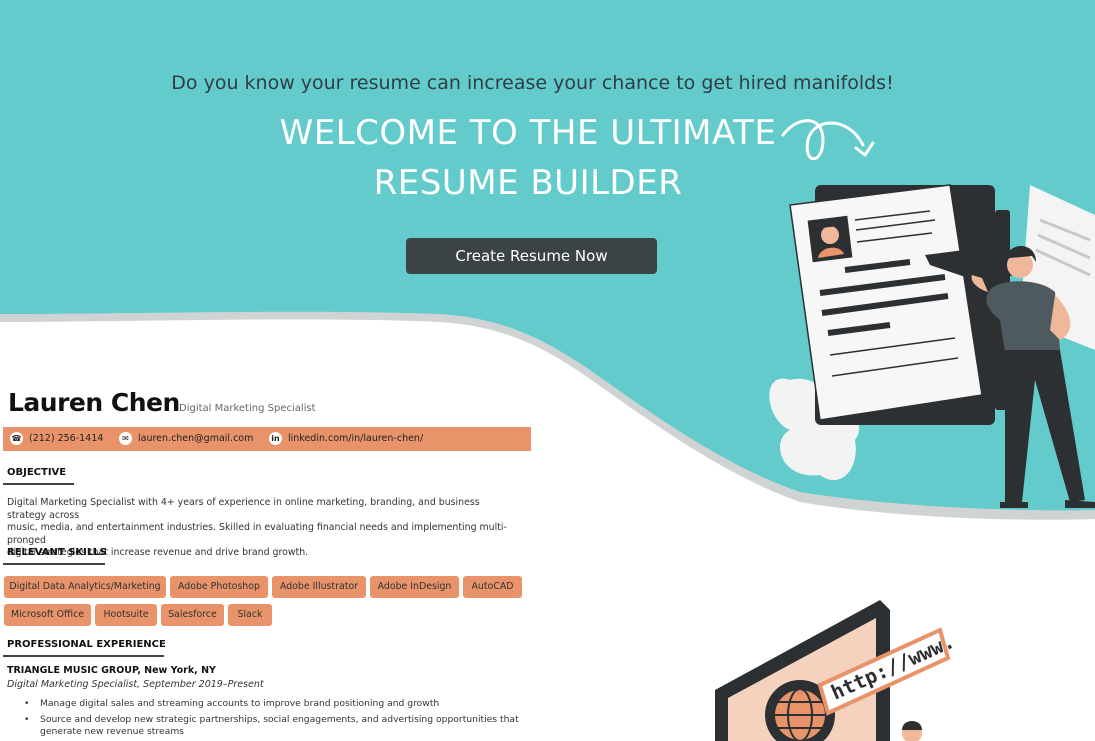  I want to click on create-resume-button: Create Resume Now, so click(531, 256).